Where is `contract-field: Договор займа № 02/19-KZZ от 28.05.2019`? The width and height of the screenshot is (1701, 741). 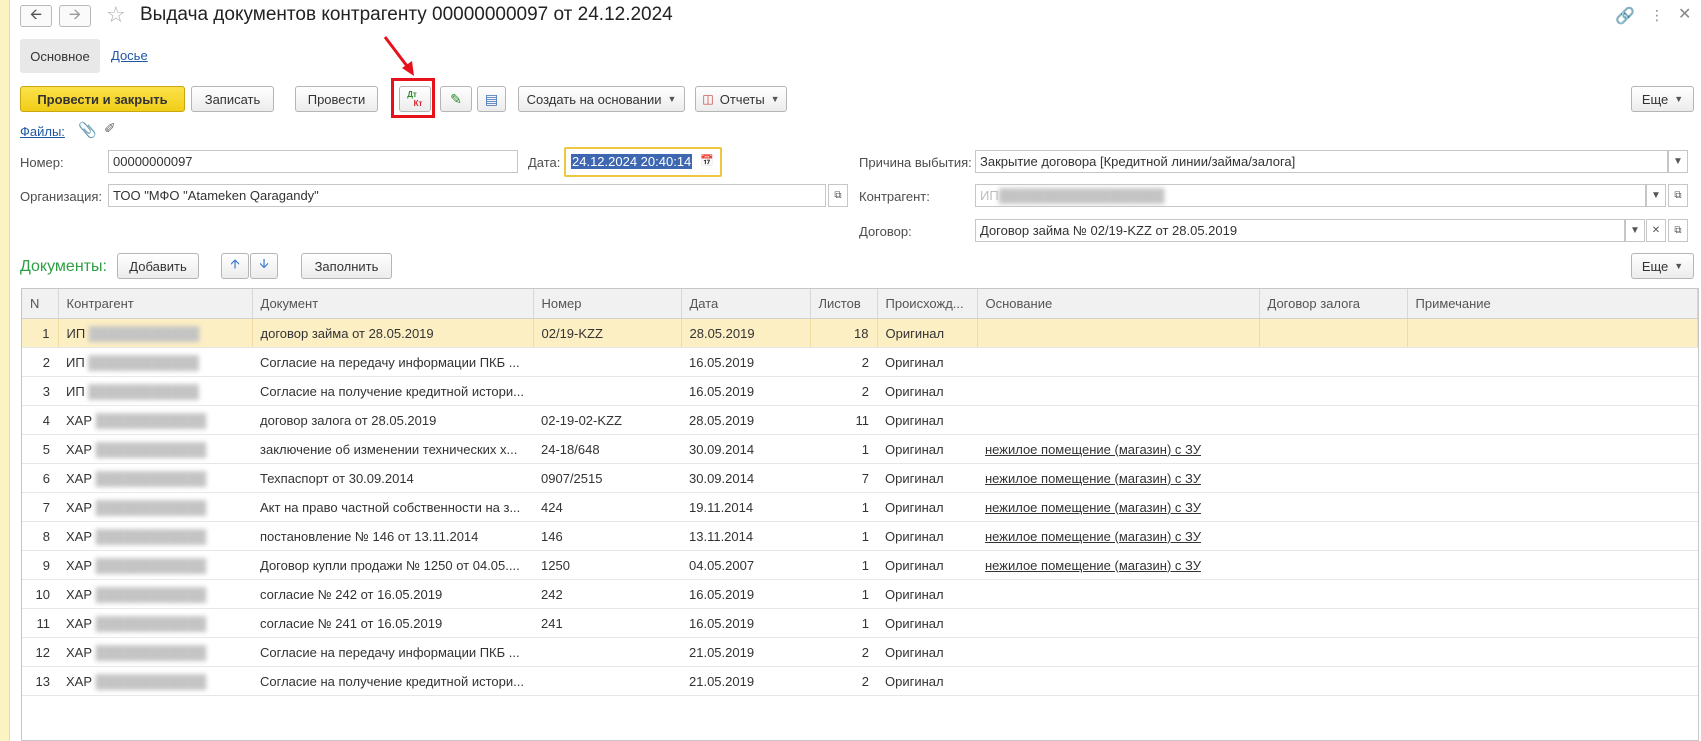 contract-field: Договор займа № 02/19-KZZ от 28.05.2019 is located at coordinates (1300, 230).